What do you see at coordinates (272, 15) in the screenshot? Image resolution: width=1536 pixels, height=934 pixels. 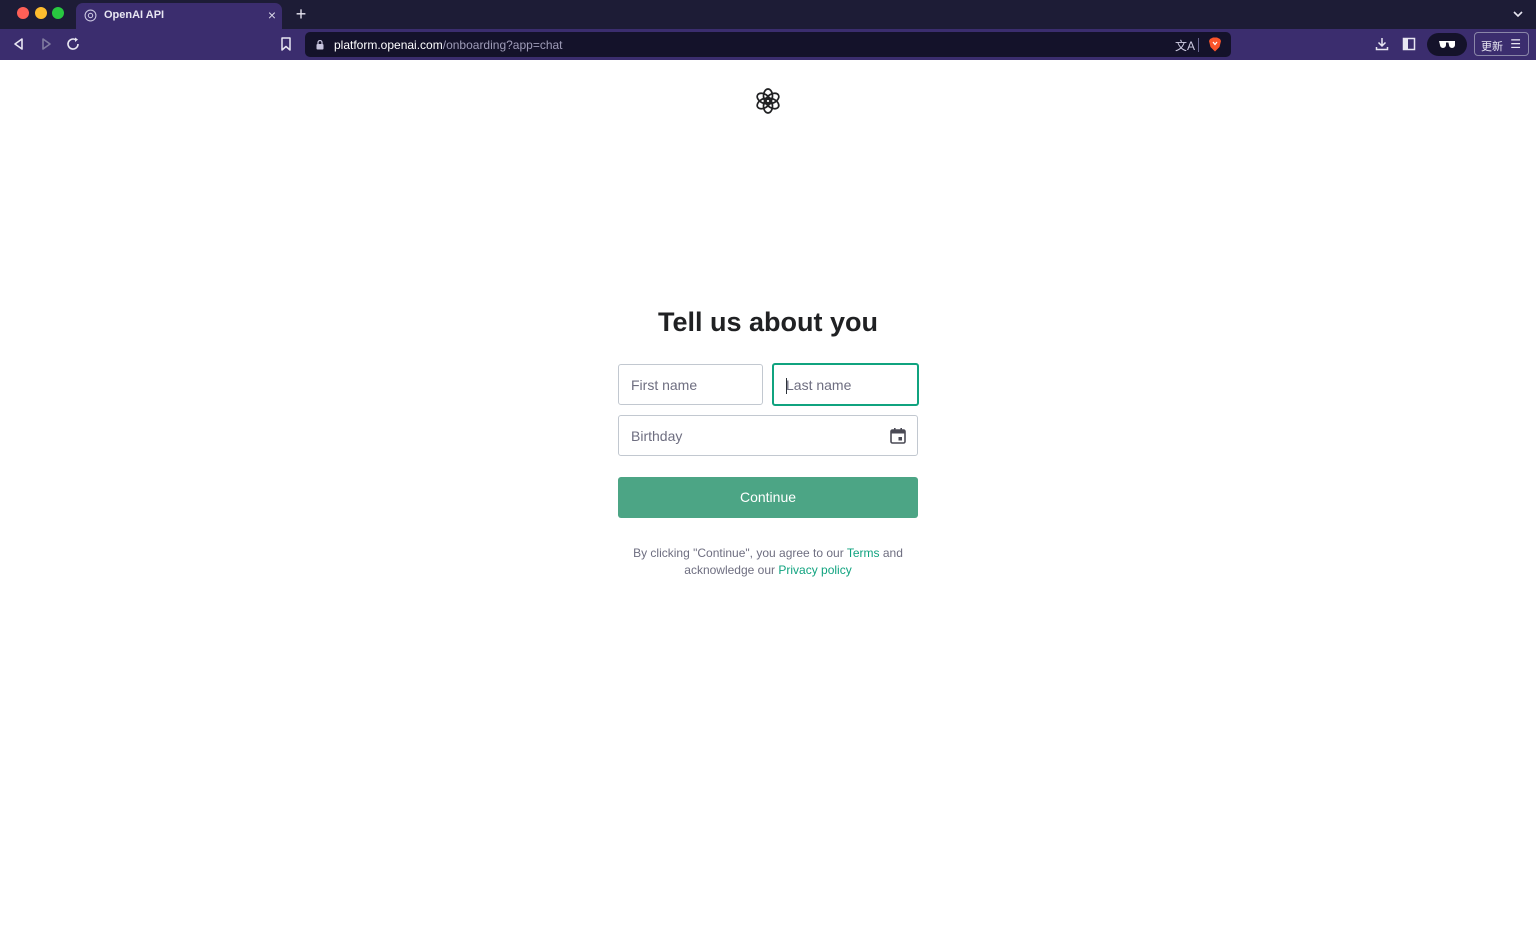 I see `tab-close-icon: ×` at bounding box center [272, 15].